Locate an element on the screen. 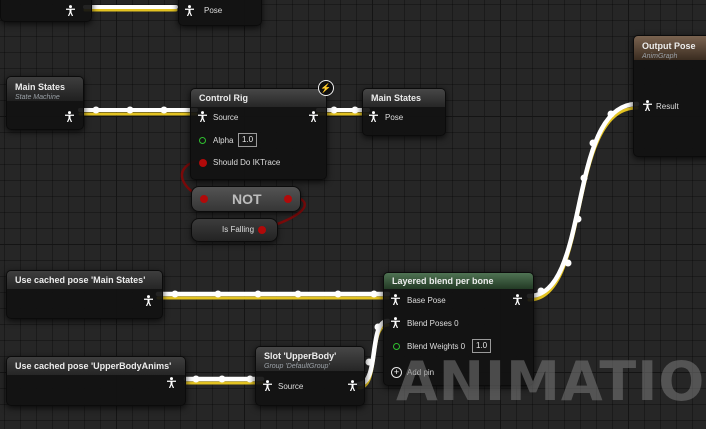  control-rig-header: Control Rig is located at coordinates (258, 98).